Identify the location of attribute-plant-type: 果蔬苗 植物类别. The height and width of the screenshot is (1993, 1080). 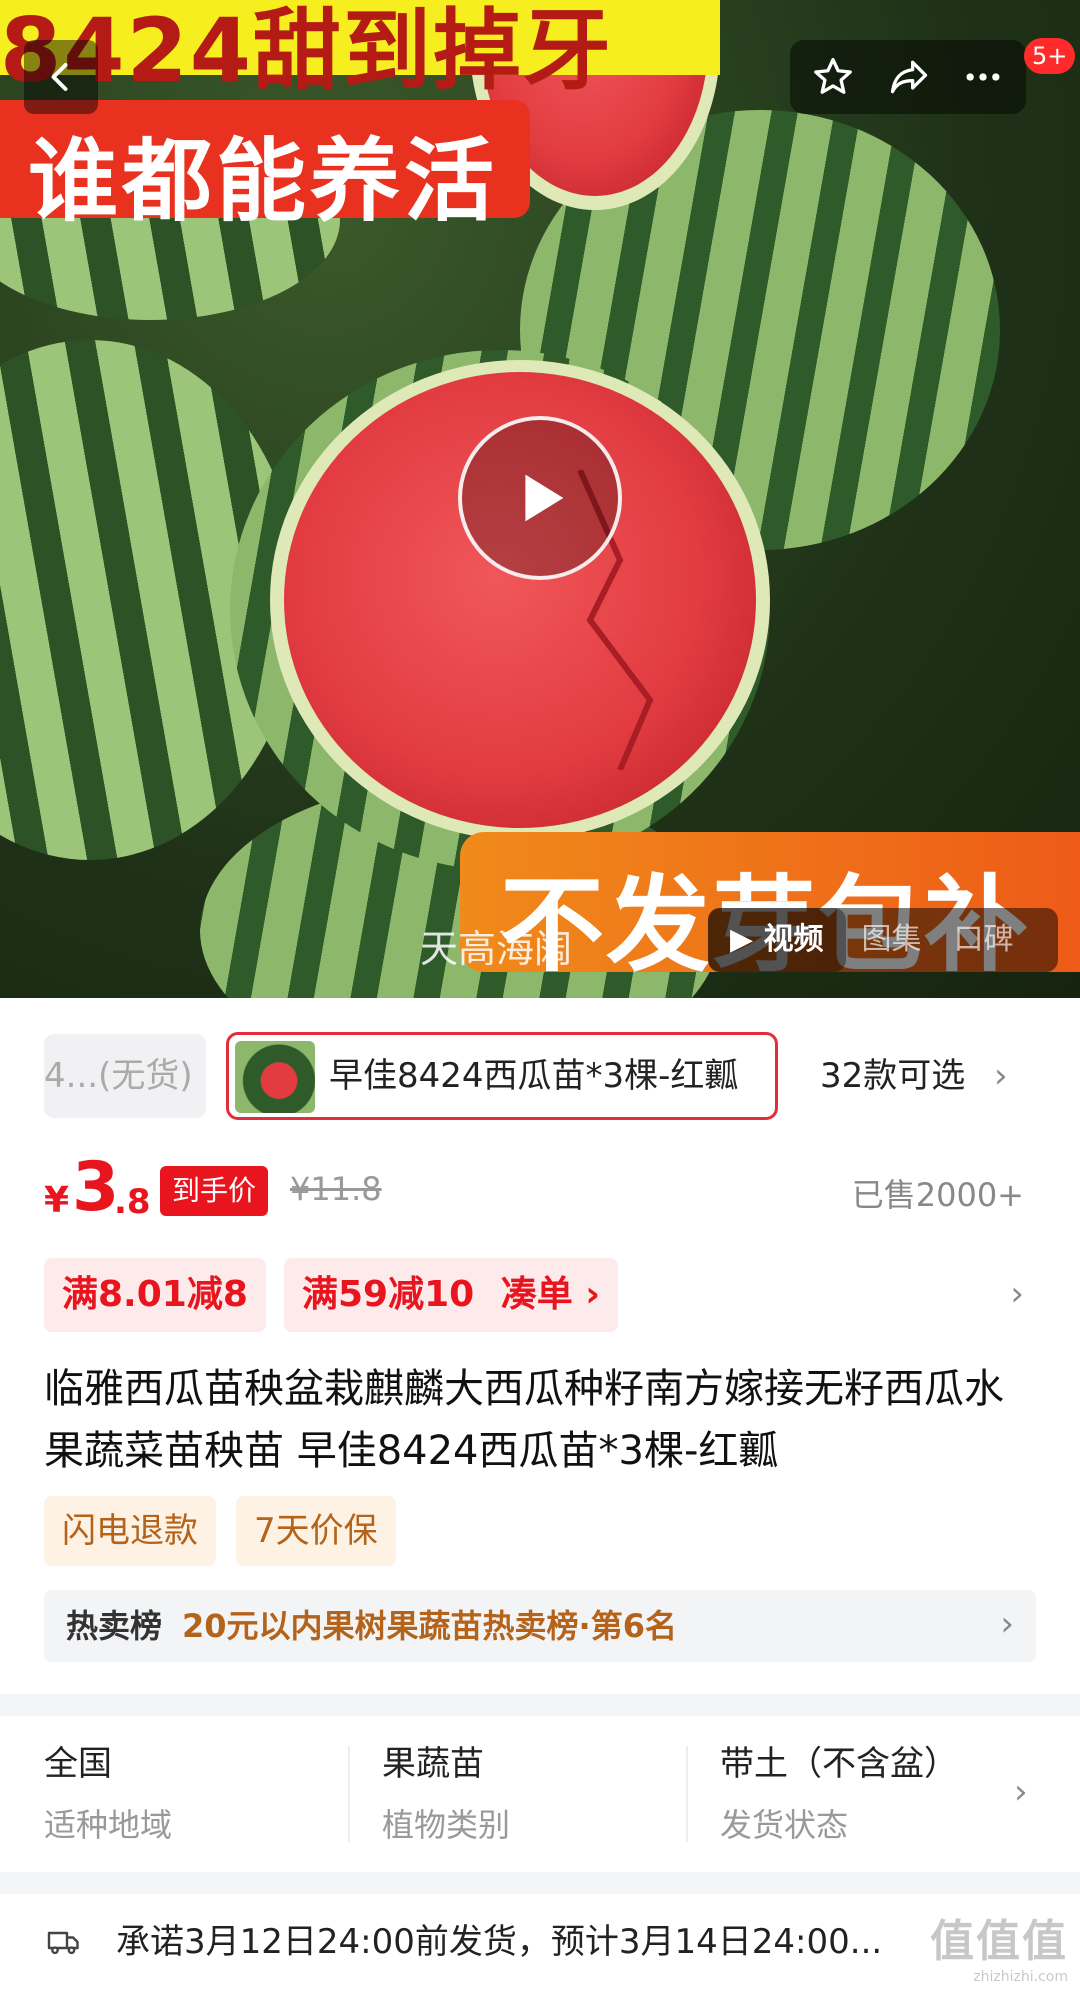
(532, 1794).